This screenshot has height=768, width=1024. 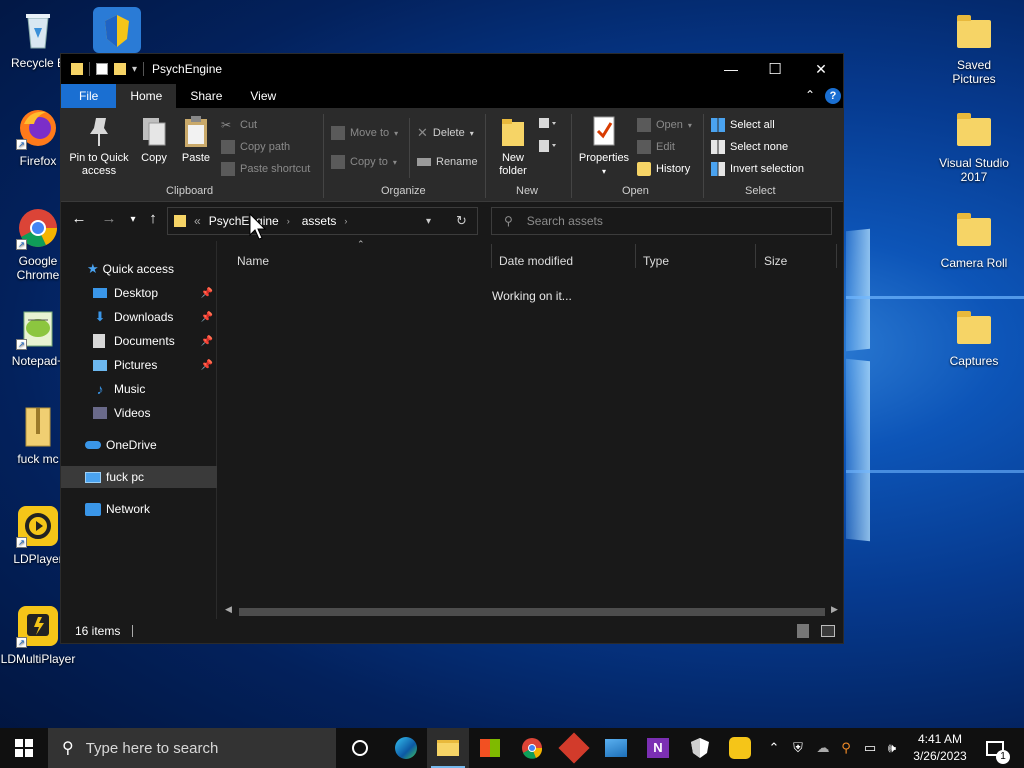 What do you see at coordinates (152, 748) in the screenshot?
I see `taskbar-search-input: Type here to search` at bounding box center [152, 748].